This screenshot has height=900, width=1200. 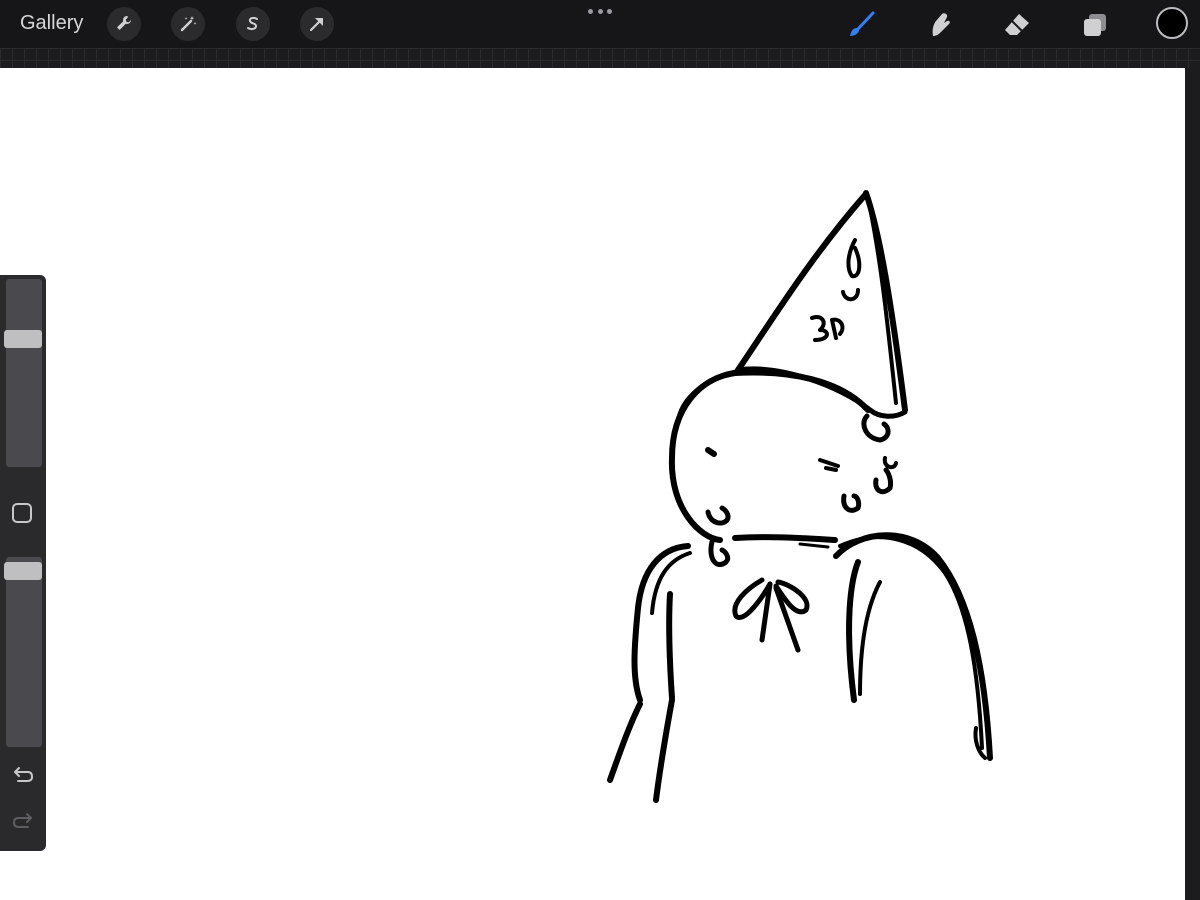 What do you see at coordinates (23, 373) in the screenshot?
I see `brush-size-slider` at bounding box center [23, 373].